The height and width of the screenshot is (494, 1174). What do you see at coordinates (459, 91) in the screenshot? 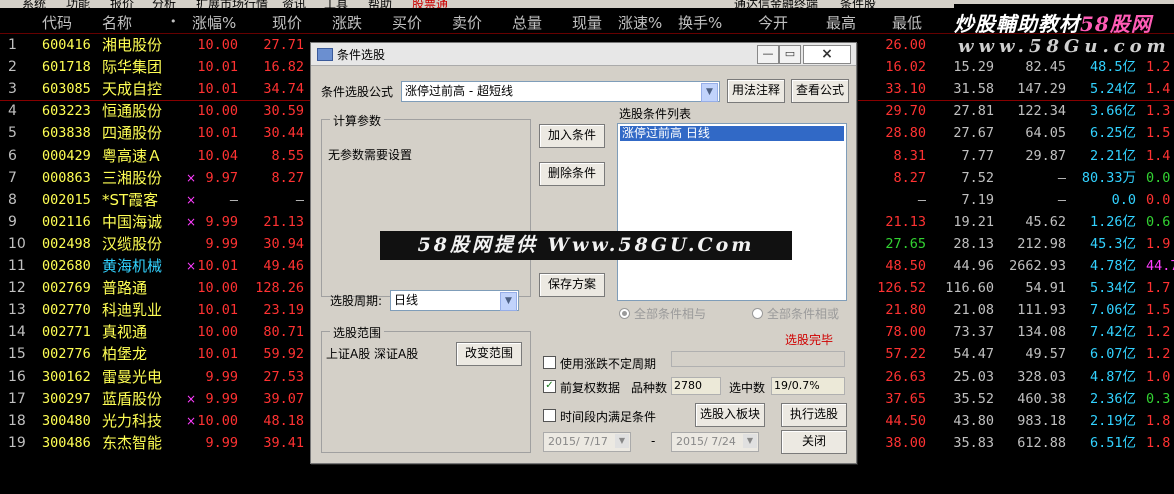
I see `formula-value: 涨停过前高 - 超短线` at bounding box center [459, 91].